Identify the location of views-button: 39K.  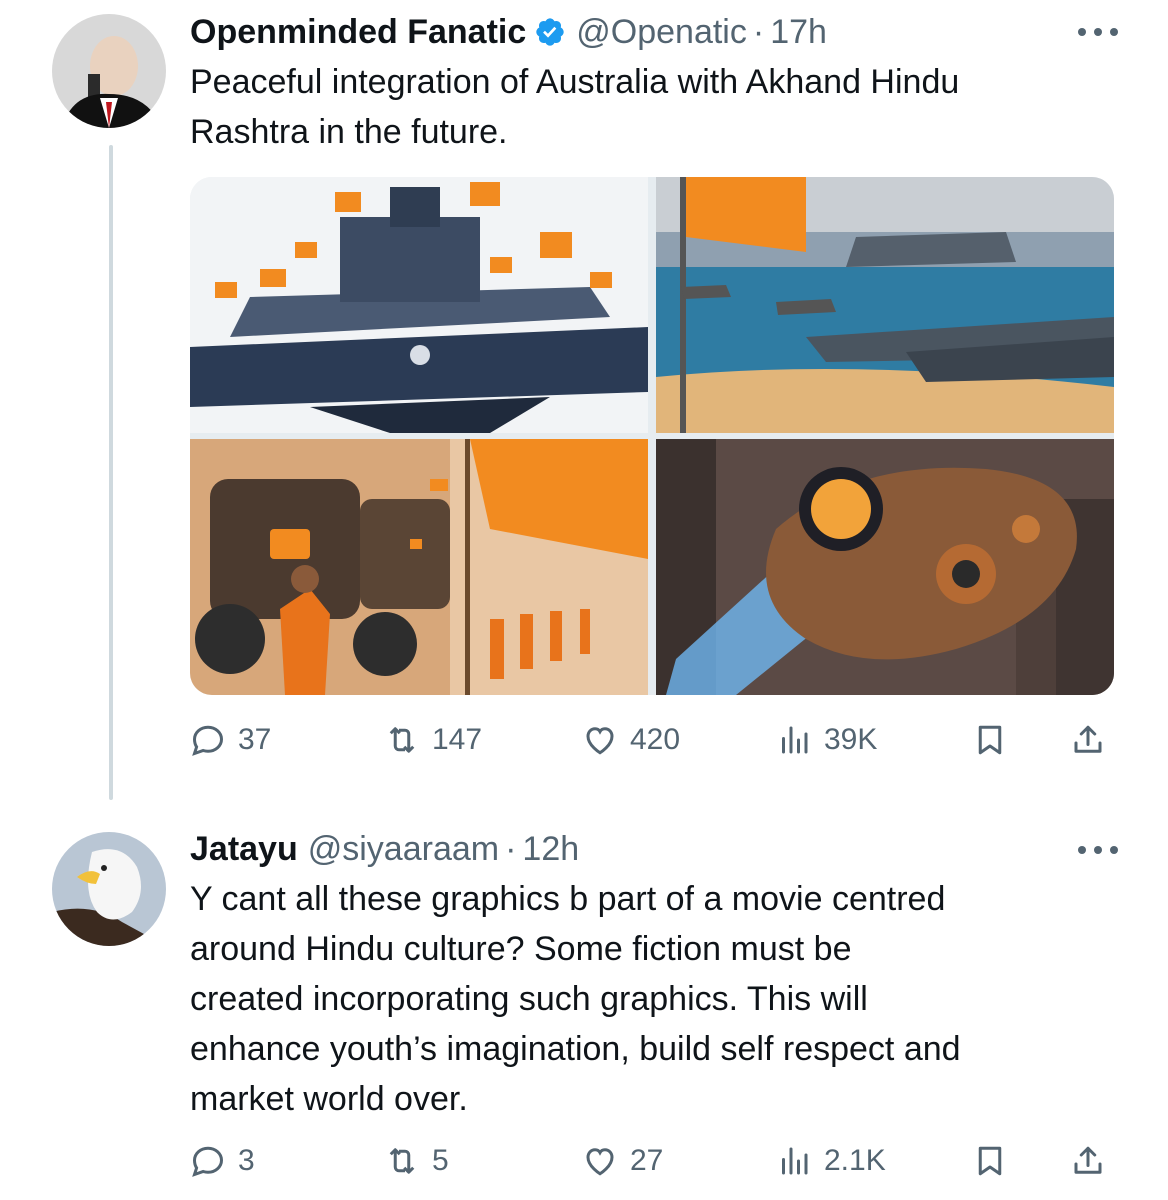
(826, 740).